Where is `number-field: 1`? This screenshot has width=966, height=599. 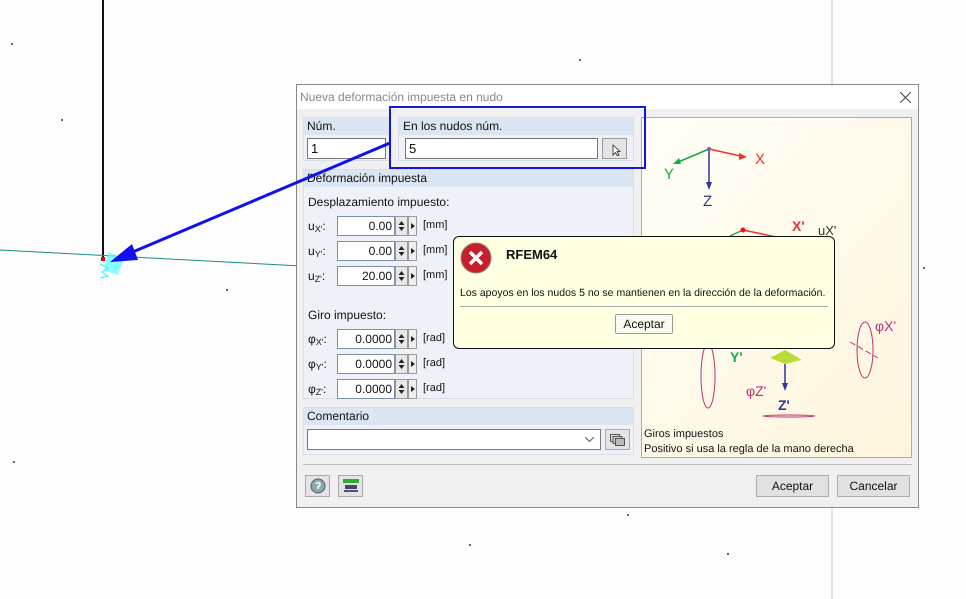 number-field: 1 is located at coordinates (346, 148).